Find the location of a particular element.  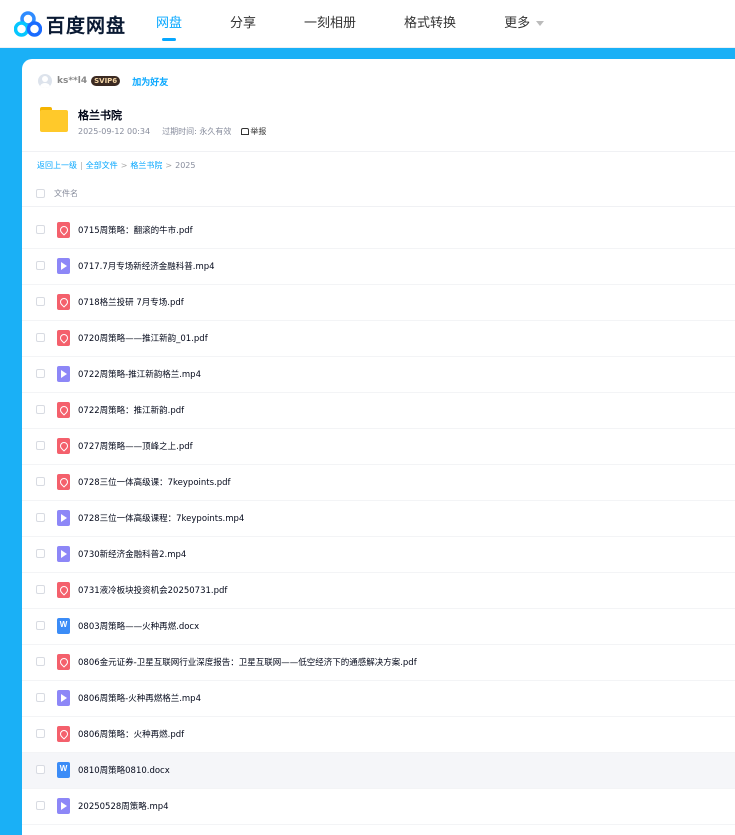

report-label: 举报 is located at coordinates (258, 131).